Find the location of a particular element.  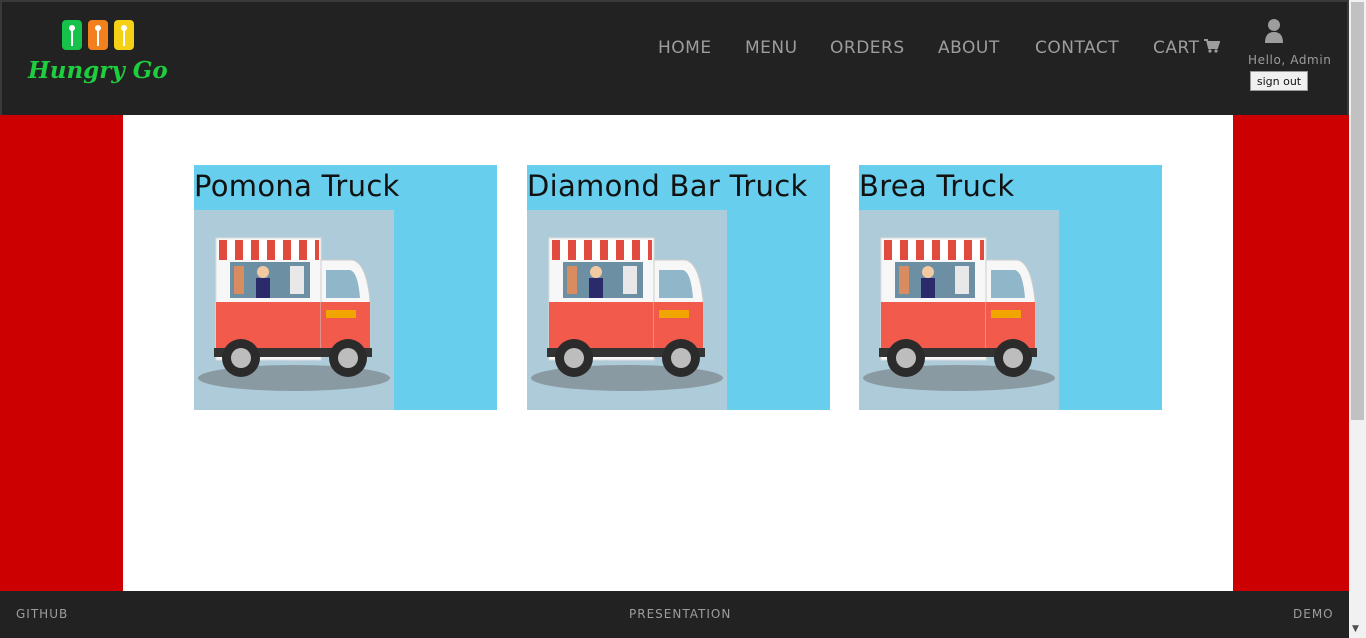

main-nav: HOME MENU ORDERS ABOUT CONTACT CART is located at coordinates (676, 51).